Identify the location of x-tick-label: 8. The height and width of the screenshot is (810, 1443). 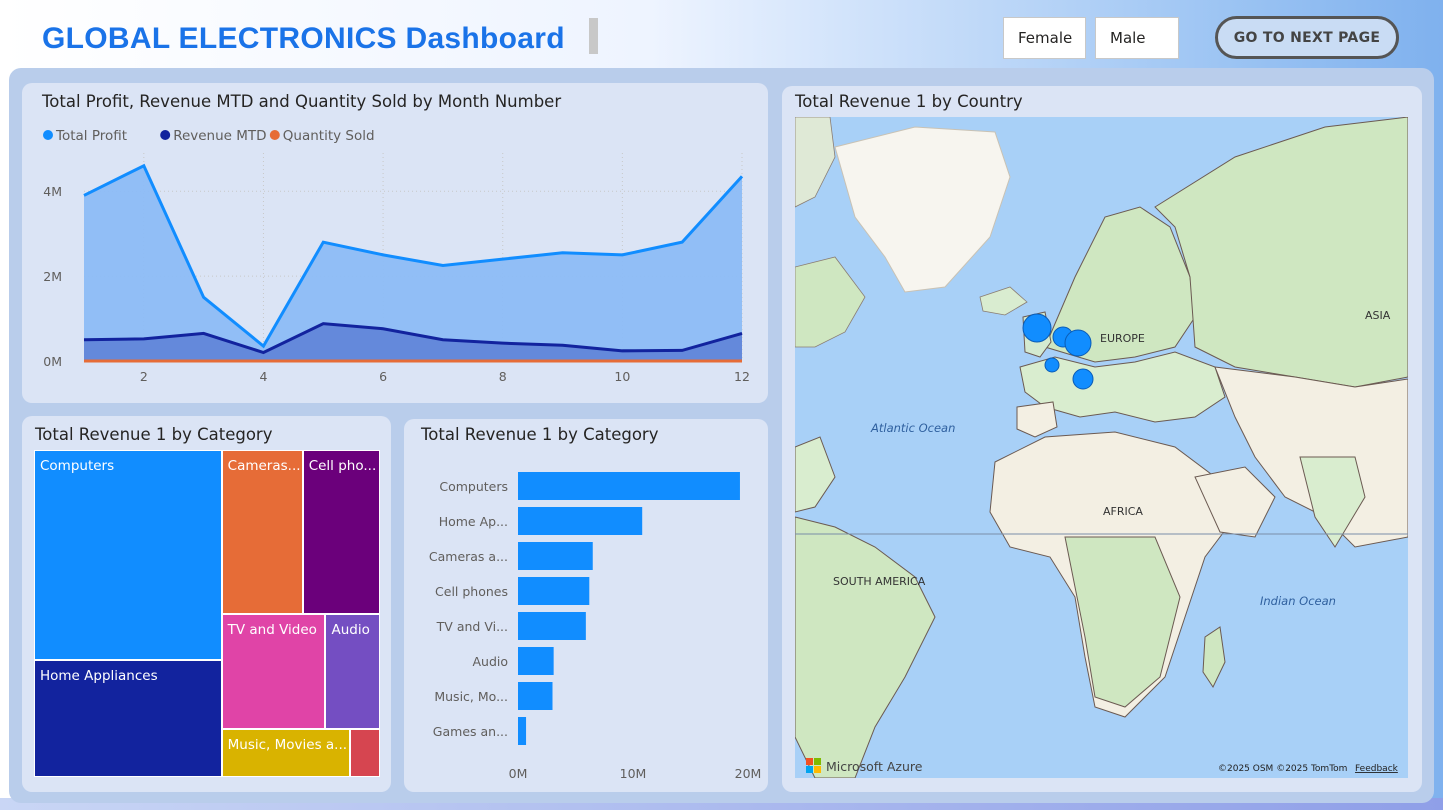
(503, 376).